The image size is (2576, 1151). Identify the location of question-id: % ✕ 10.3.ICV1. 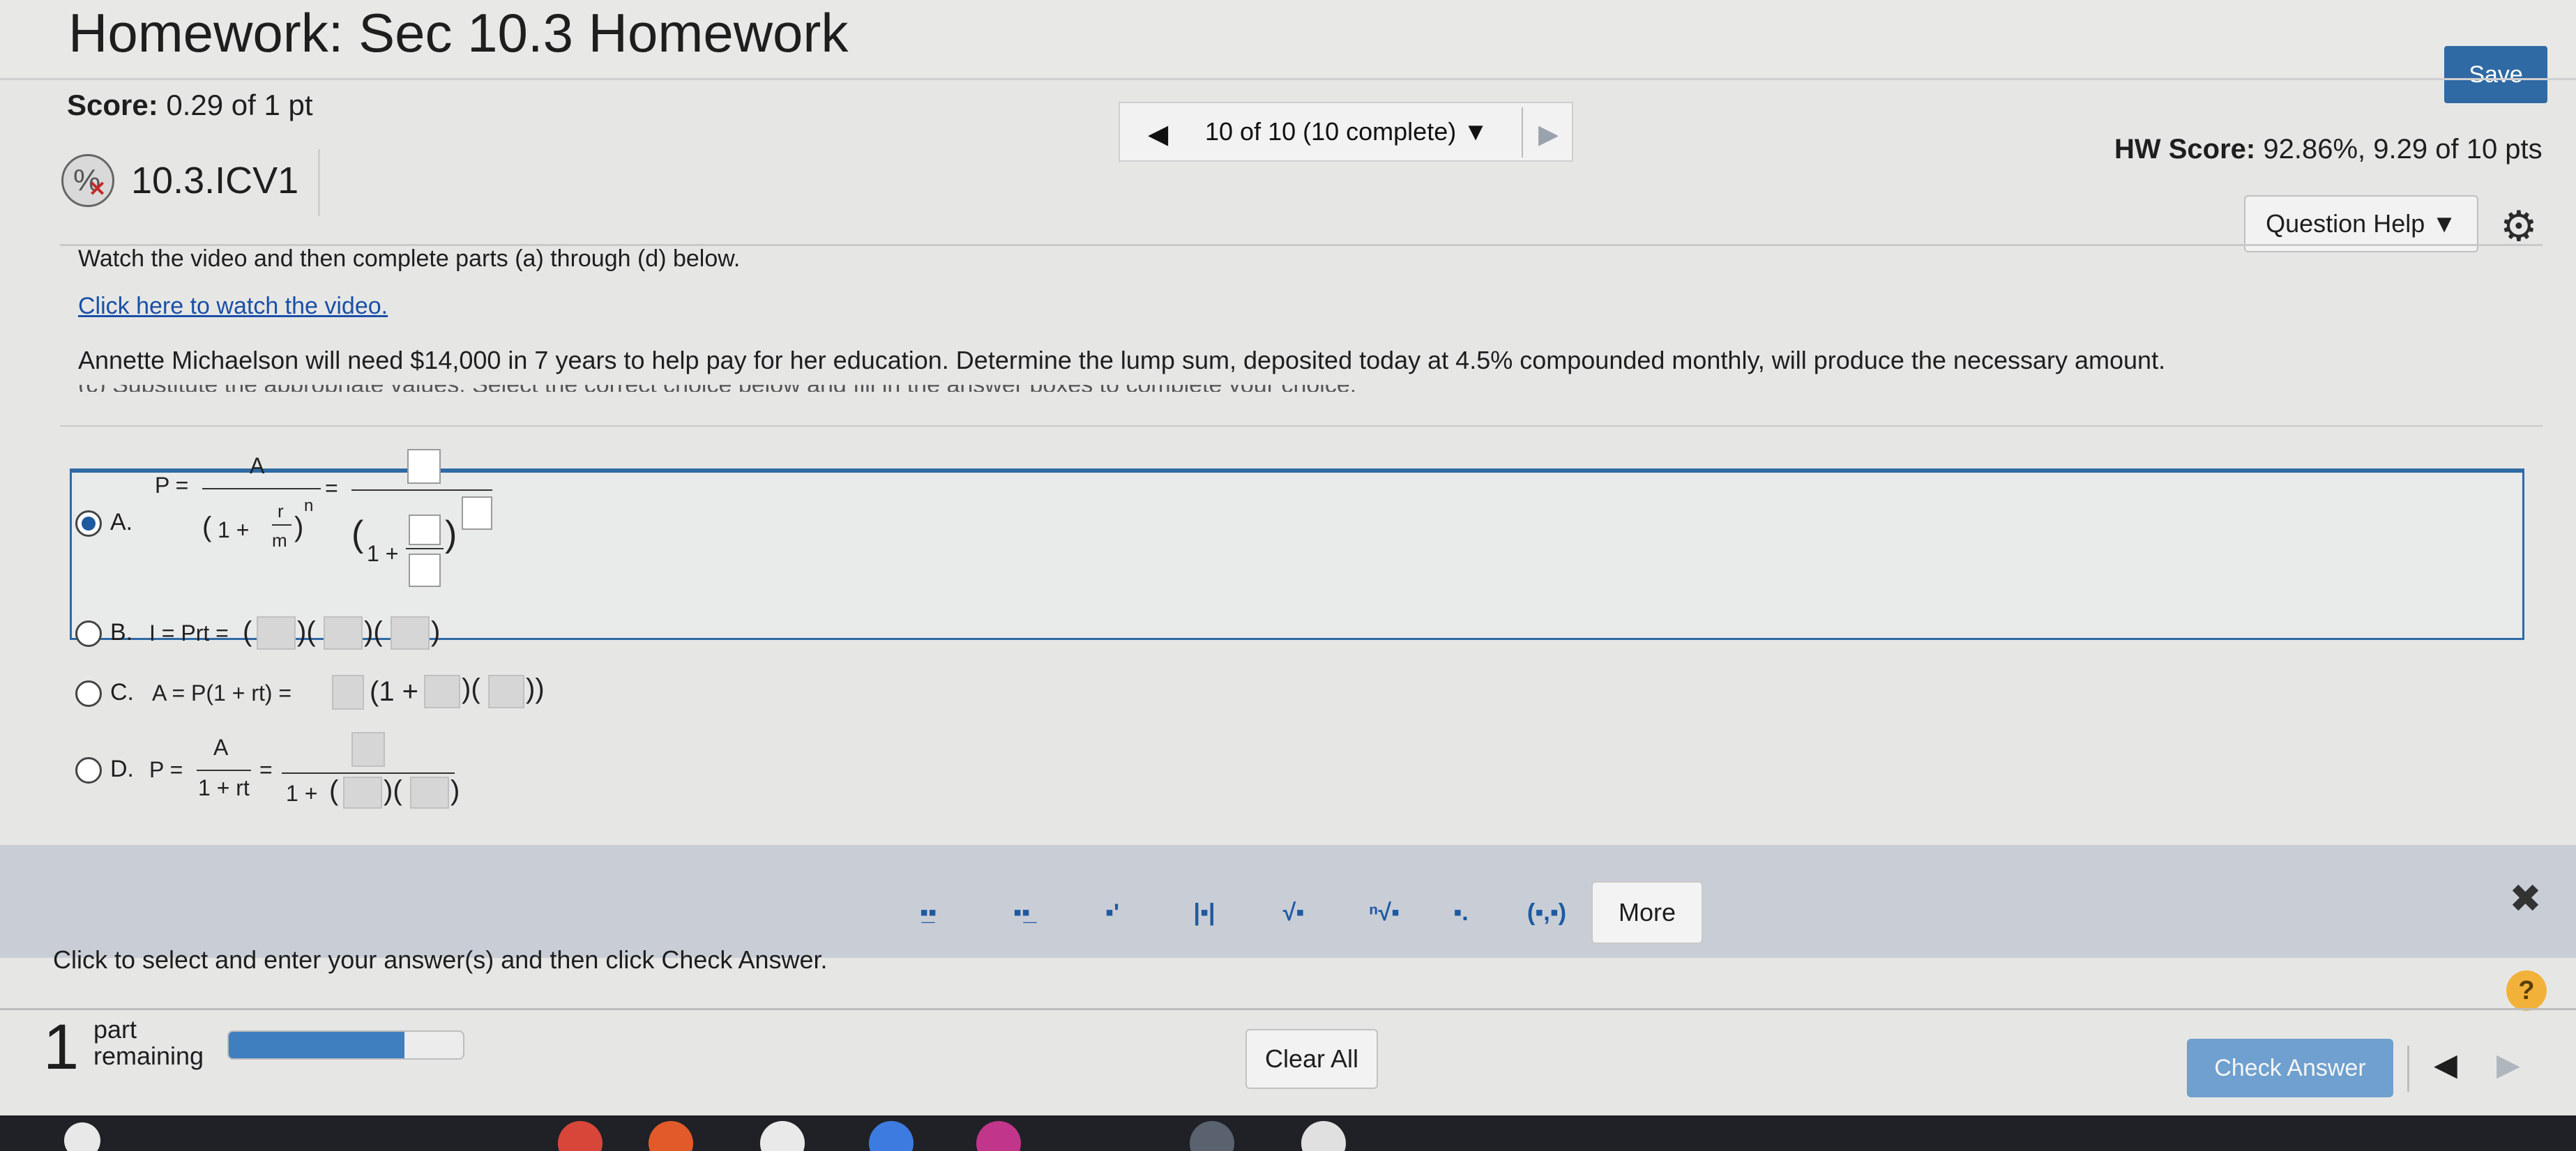
(179, 181).